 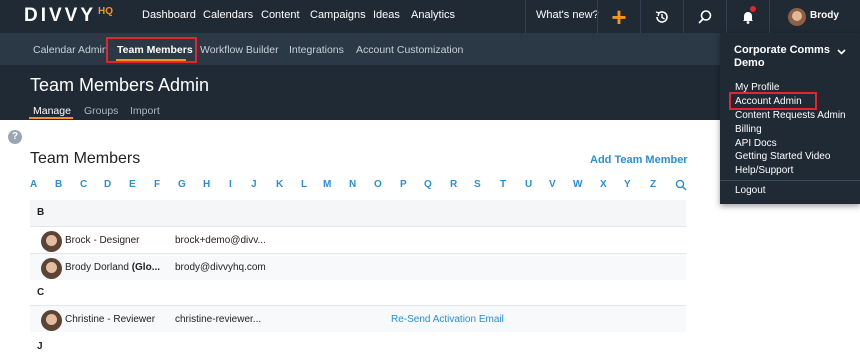 What do you see at coordinates (58, 184) in the screenshot?
I see `letter-filter: B` at bounding box center [58, 184].